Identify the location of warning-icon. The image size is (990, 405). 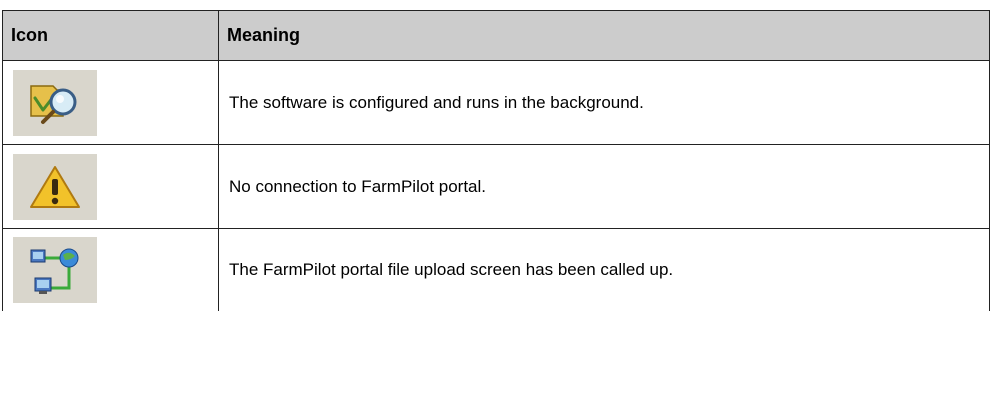
(55, 186).